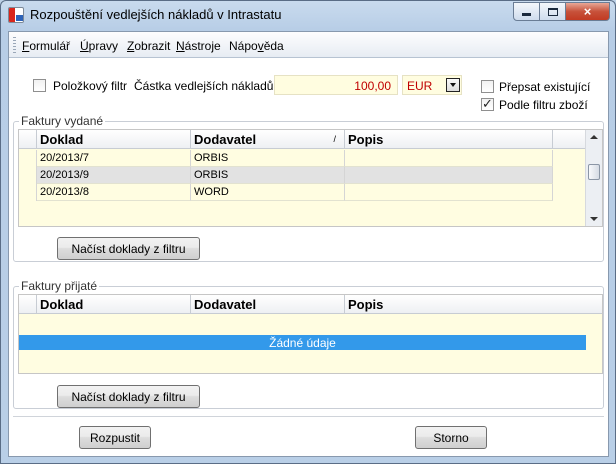  Describe the element at coordinates (268, 192) in the screenshot. I see `cell-dodavatel: WORD` at that location.